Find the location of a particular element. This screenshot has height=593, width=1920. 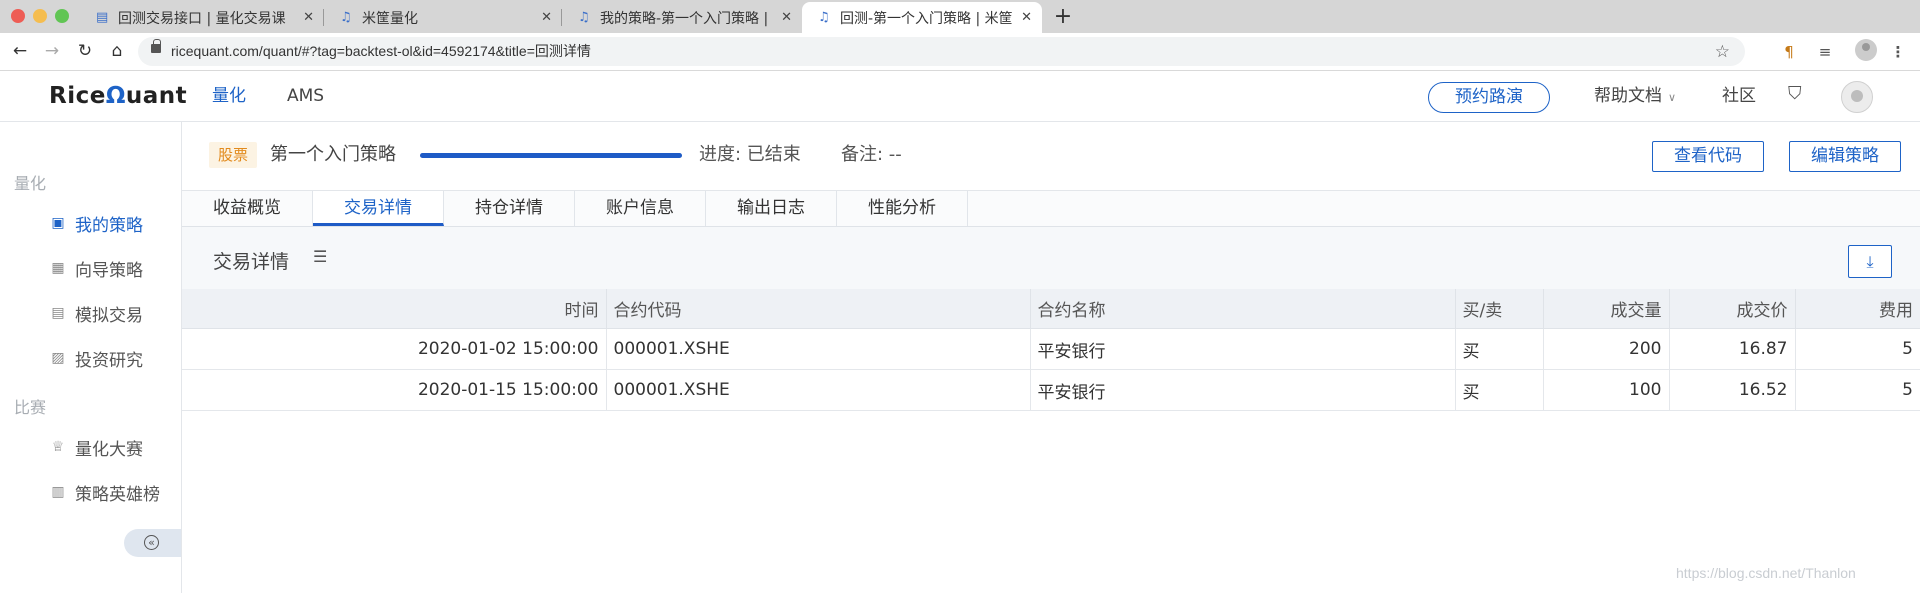

help-docs-menu: 帮助文档 ∨ is located at coordinates (1635, 97).